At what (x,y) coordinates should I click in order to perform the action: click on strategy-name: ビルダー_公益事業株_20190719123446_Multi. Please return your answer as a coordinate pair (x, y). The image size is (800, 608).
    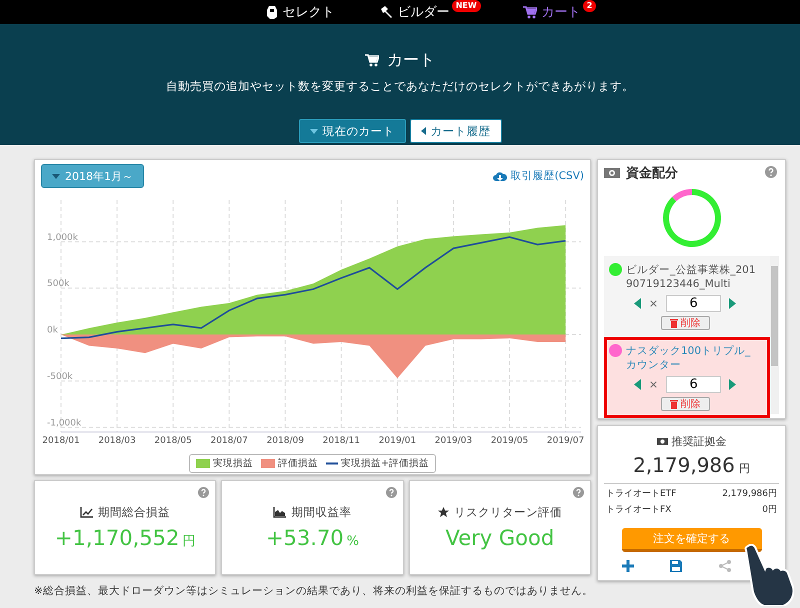
    Looking at the image, I should click on (691, 277).